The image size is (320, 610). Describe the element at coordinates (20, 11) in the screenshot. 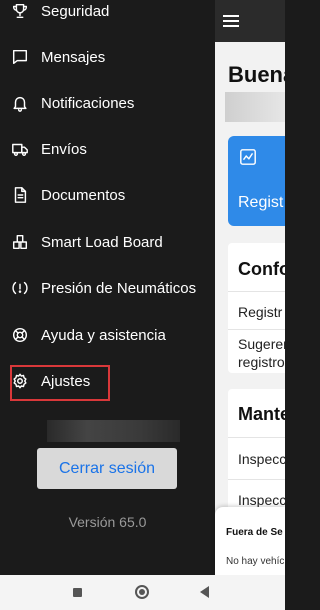

I see `trophy-icon` at that location.